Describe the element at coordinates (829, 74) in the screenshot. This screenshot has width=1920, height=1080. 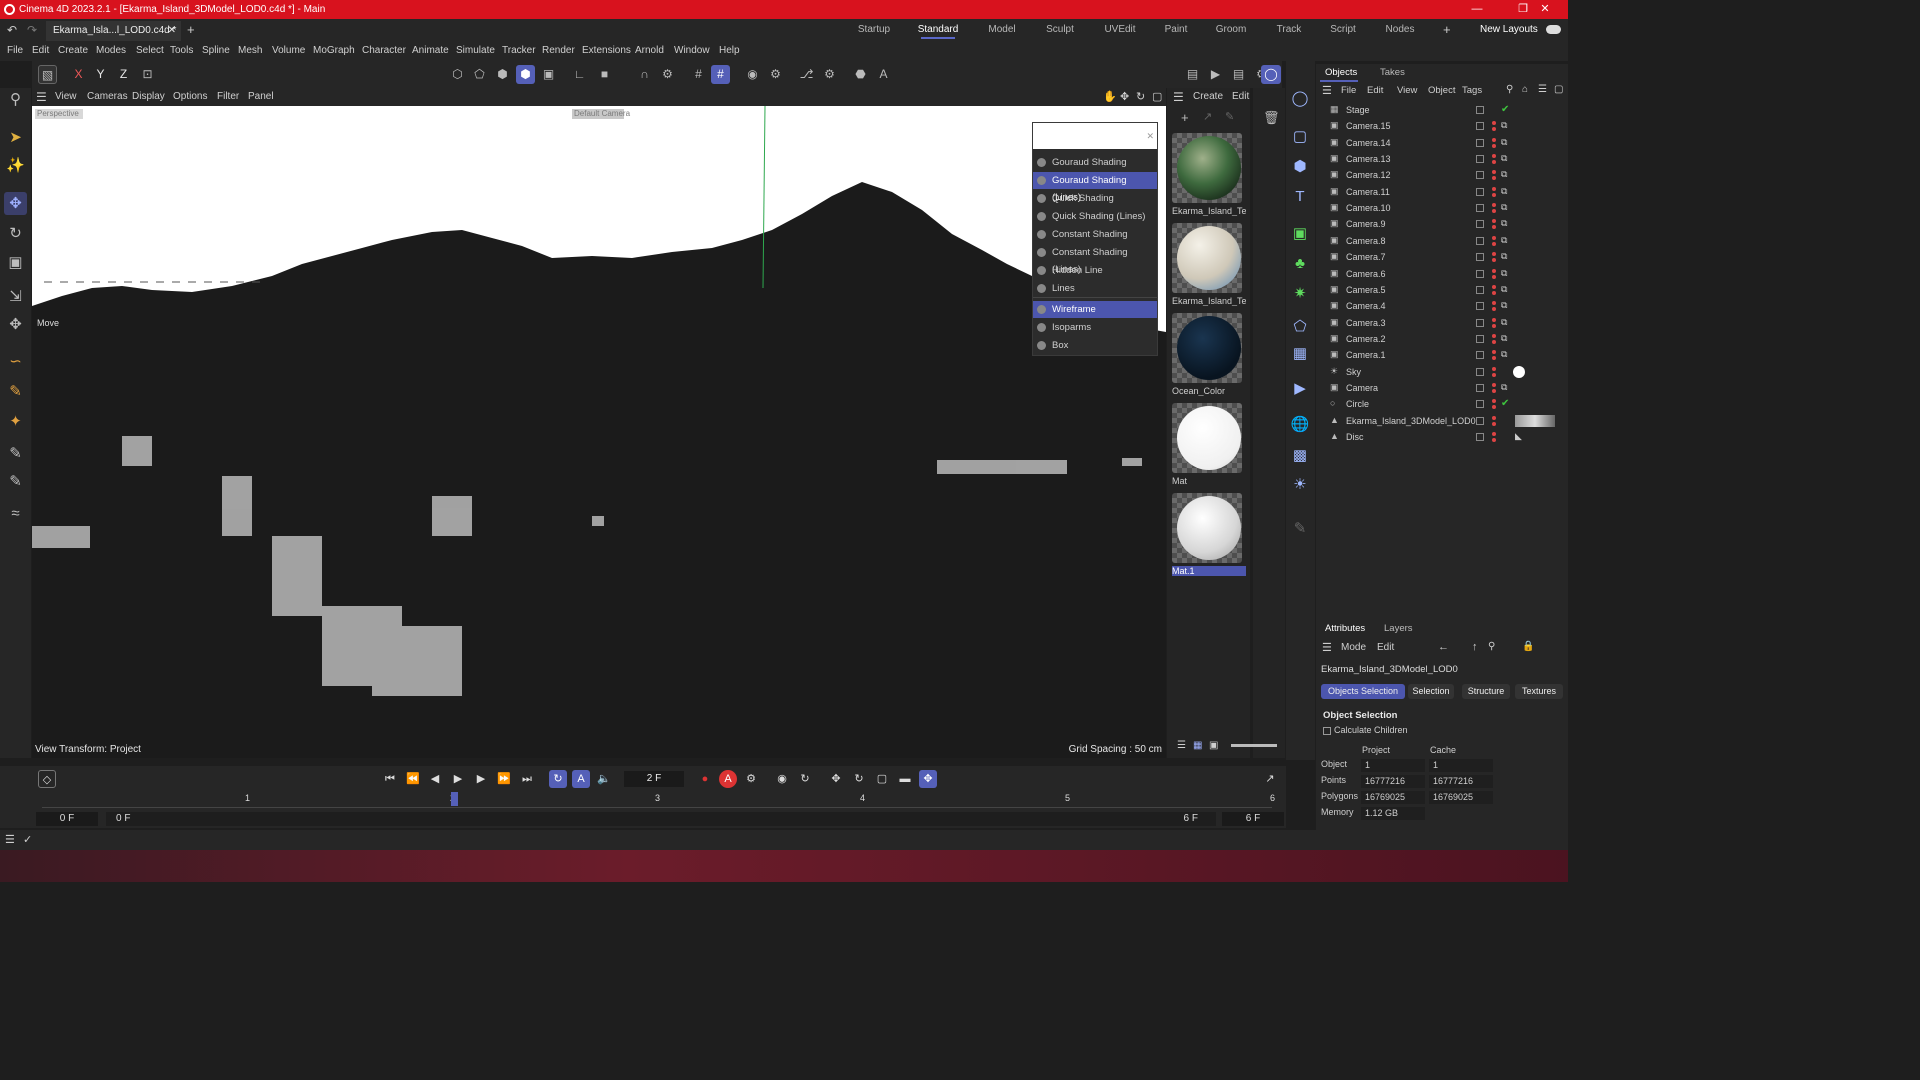
I see `modeling-settings-icon: ⚙` at that location.